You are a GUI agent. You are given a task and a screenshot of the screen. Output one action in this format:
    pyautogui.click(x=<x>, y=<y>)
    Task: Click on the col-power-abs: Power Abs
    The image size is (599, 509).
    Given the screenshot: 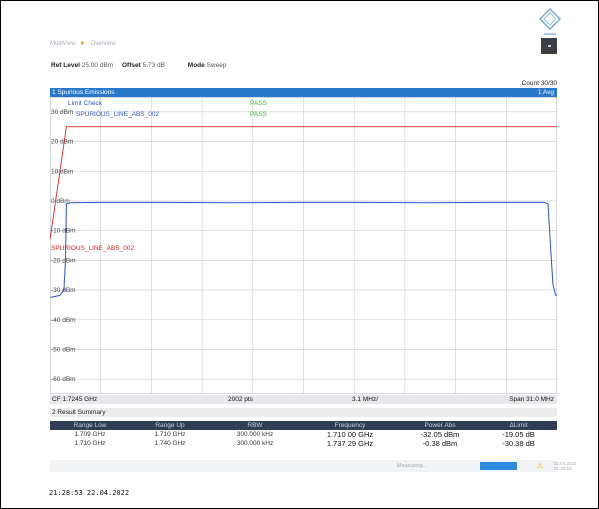 What is the action you would take?
    pyautogui.click(x=440, y=425)
    